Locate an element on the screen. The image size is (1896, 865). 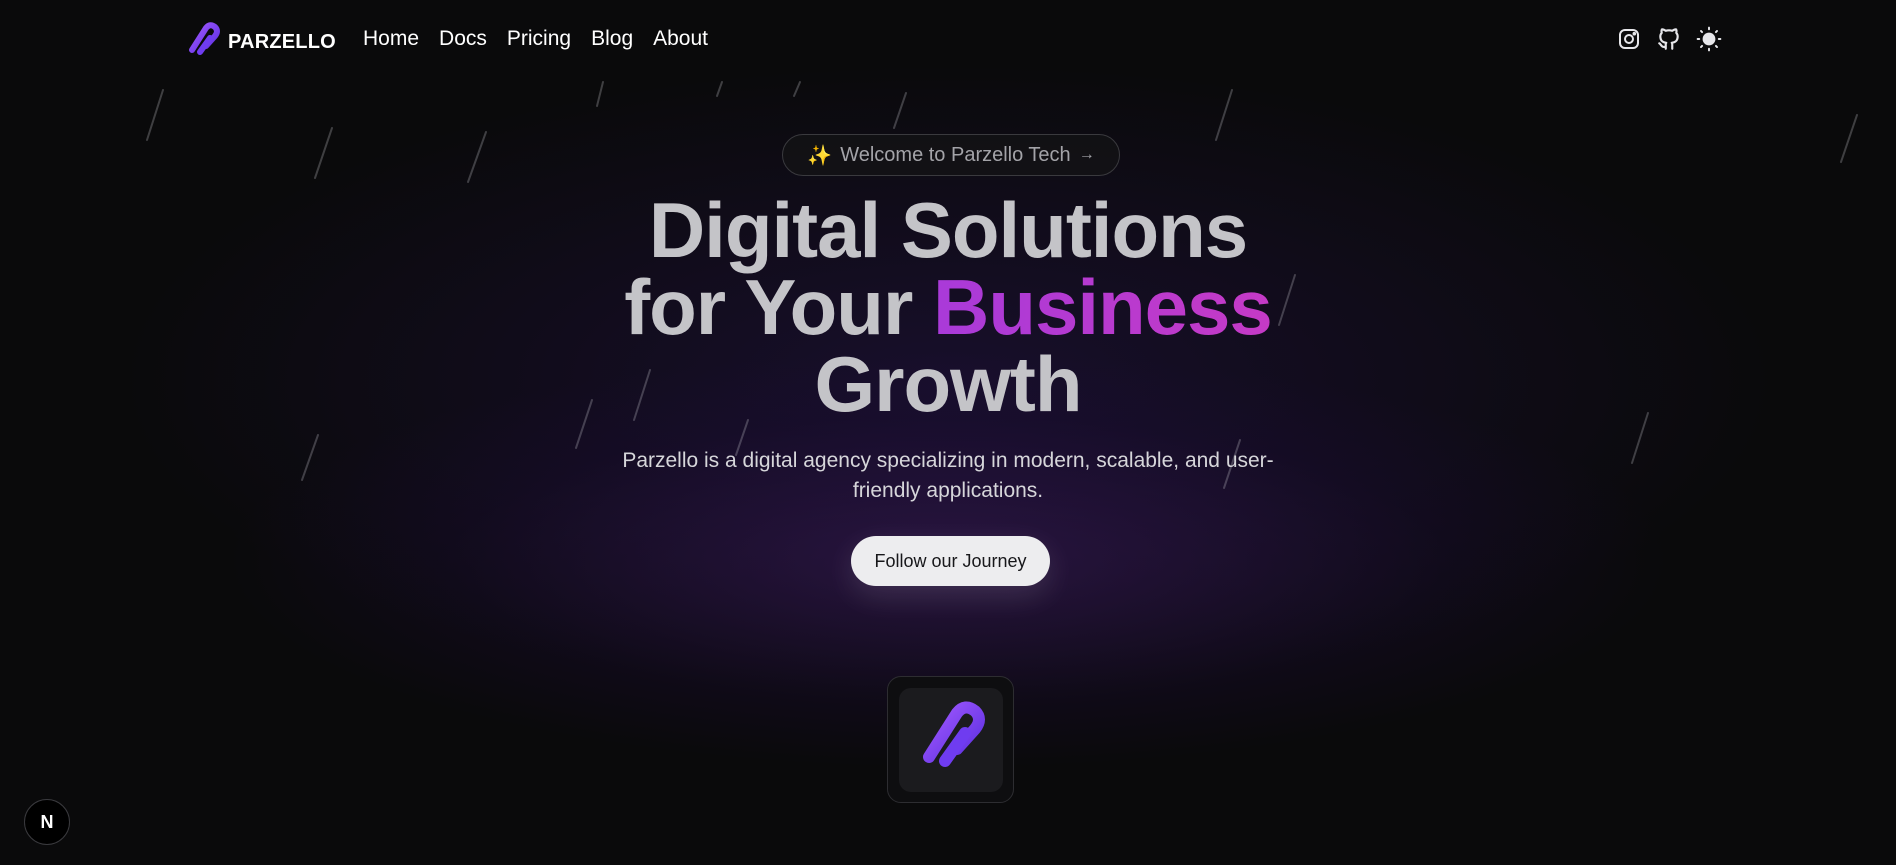
welcome-badge-text: Welcome to Parzello Tech is located at coordinates (955, 154).